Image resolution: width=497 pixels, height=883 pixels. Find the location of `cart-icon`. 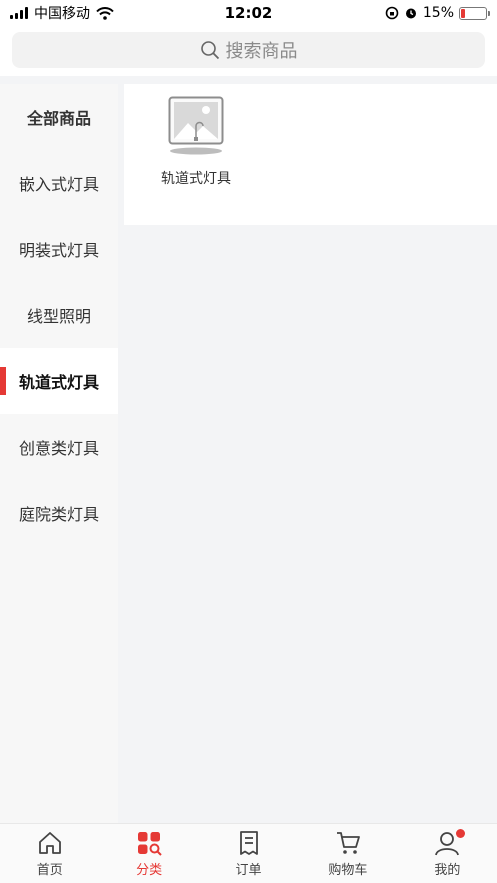

cart-icon is located at coordinates (348, 842).